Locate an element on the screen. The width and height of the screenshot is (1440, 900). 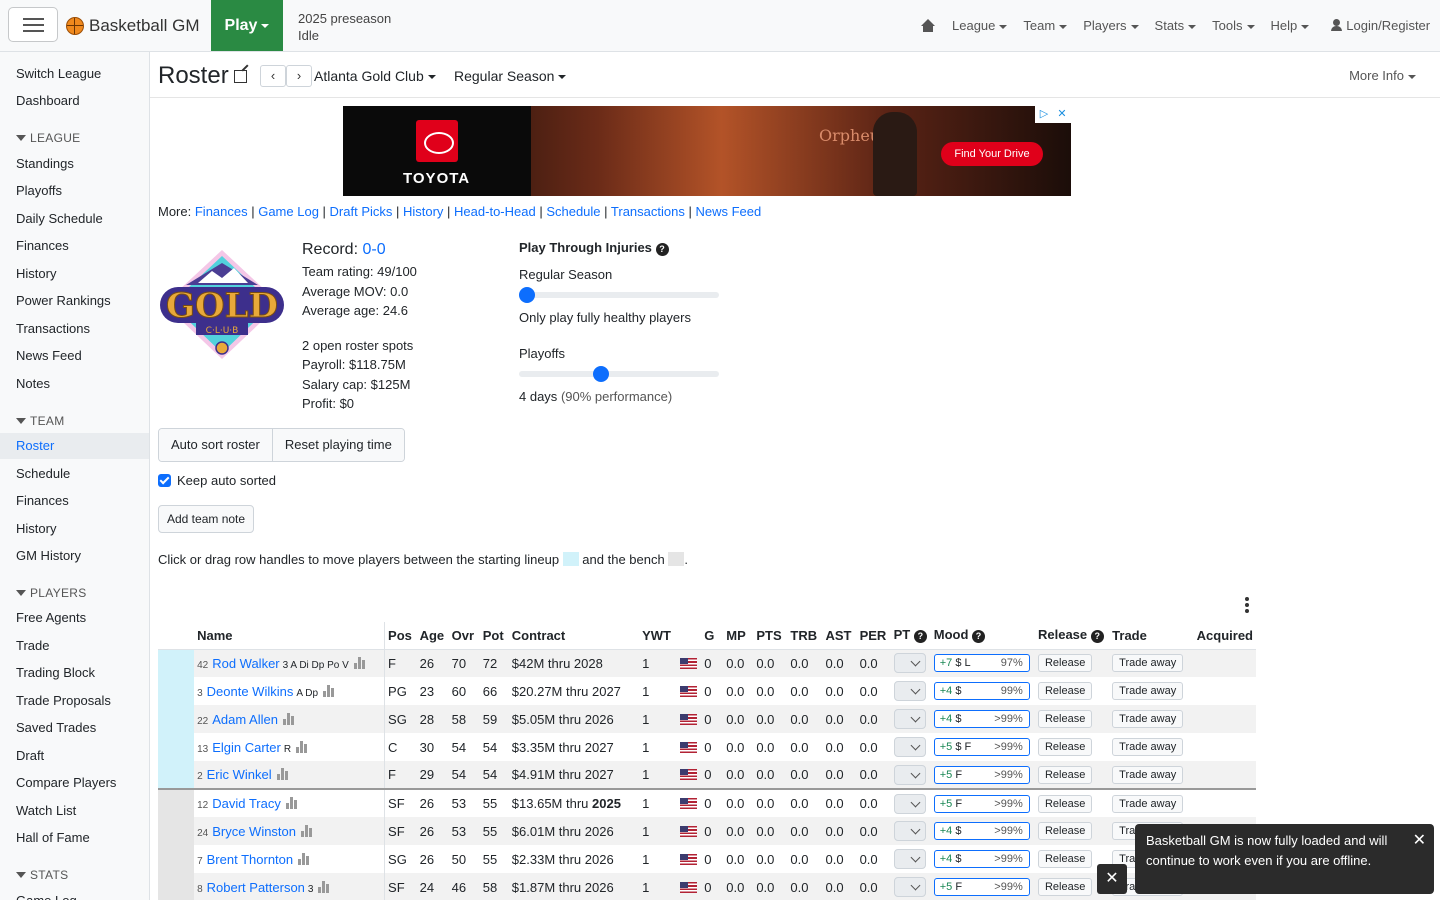
col-per: PER is located at coordinates (873, 636).